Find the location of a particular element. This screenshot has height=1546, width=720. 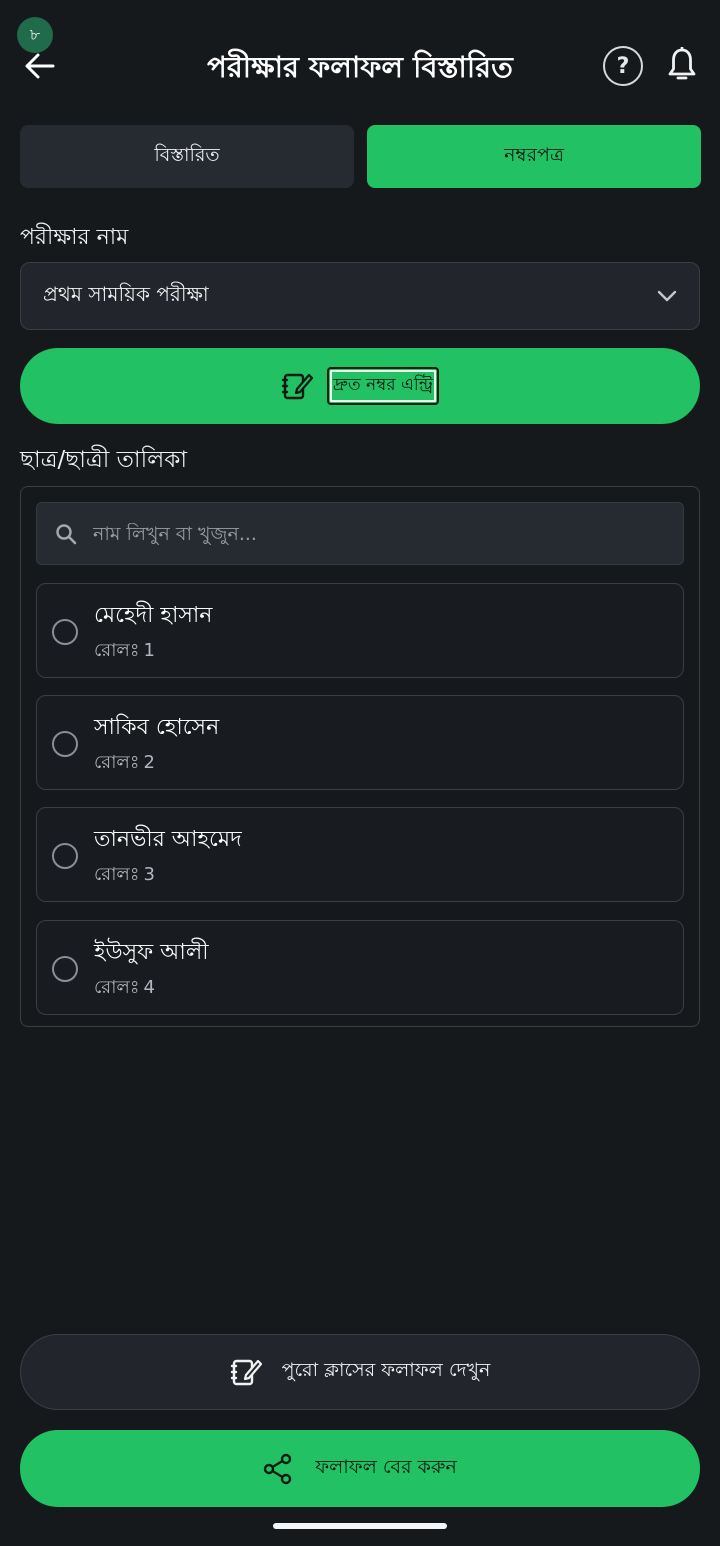

student-roll: রোলঃ 3 is located at coordinates (124, 875).